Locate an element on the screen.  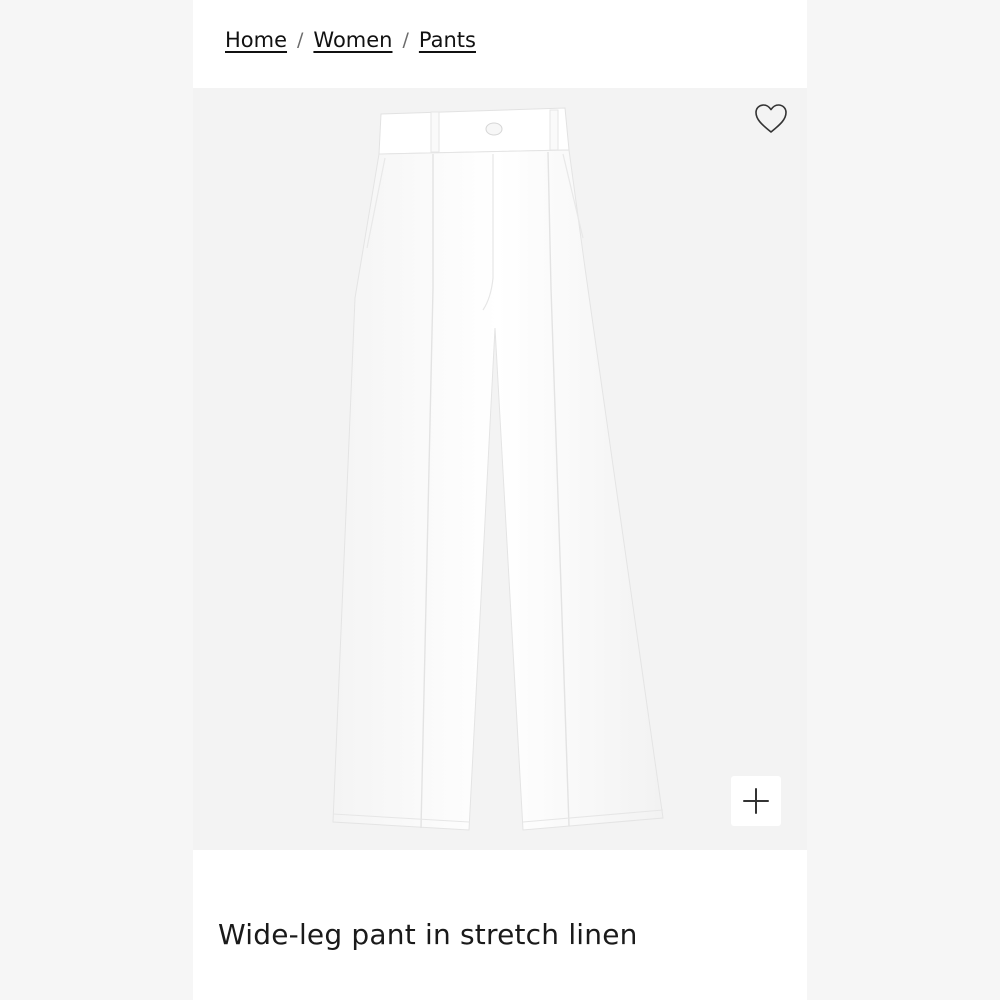
product-title: Wide-leg pant in stretch linen is located at coordinates (428, 934).